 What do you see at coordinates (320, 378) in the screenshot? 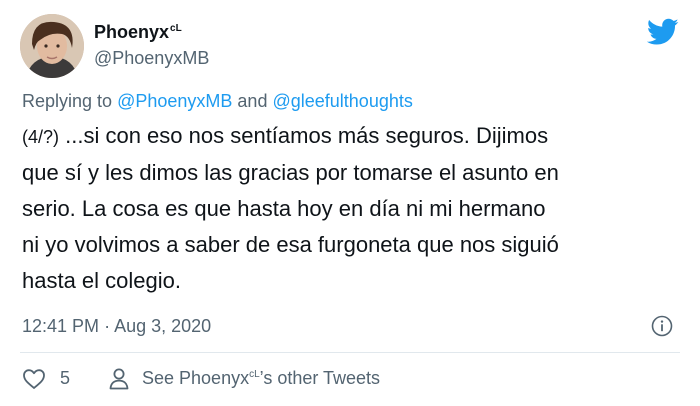
I see `see-other-suffix: ’s other Tweets` at bounding box center [320, 378].